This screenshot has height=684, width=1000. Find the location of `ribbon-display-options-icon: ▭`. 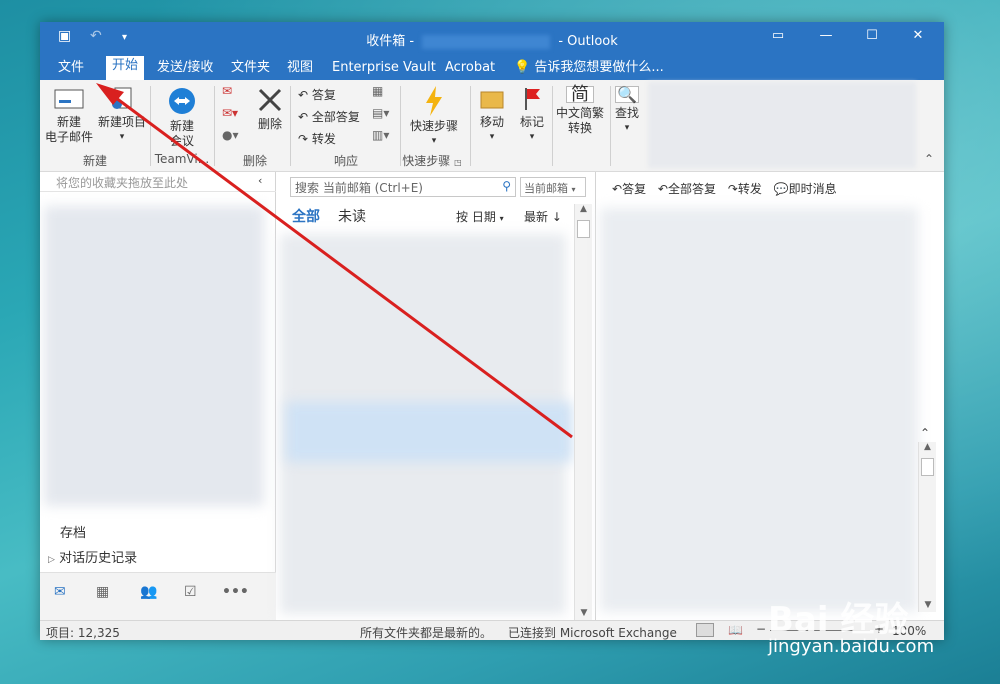

ribbon-display-options-icon: ▭ is located at coordinates (778, 35).